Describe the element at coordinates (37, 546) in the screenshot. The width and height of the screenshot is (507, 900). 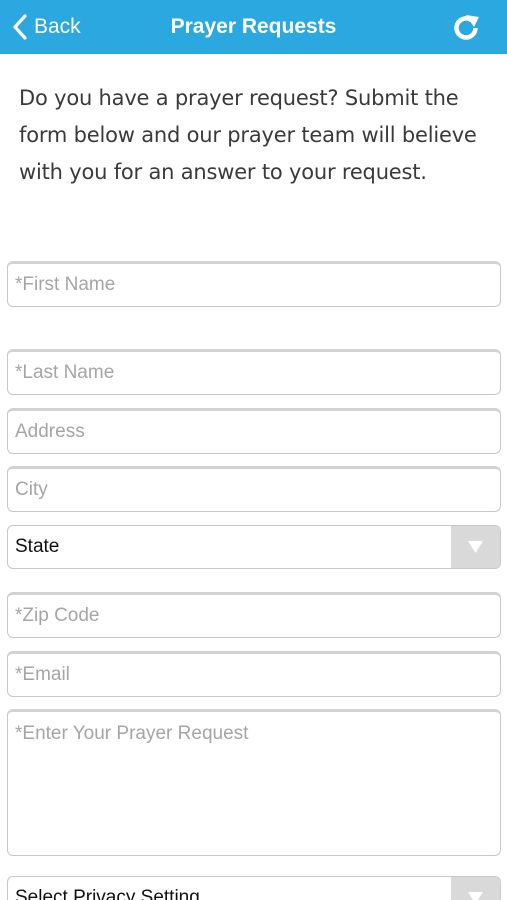
I see `state-select-value: State` at that location.